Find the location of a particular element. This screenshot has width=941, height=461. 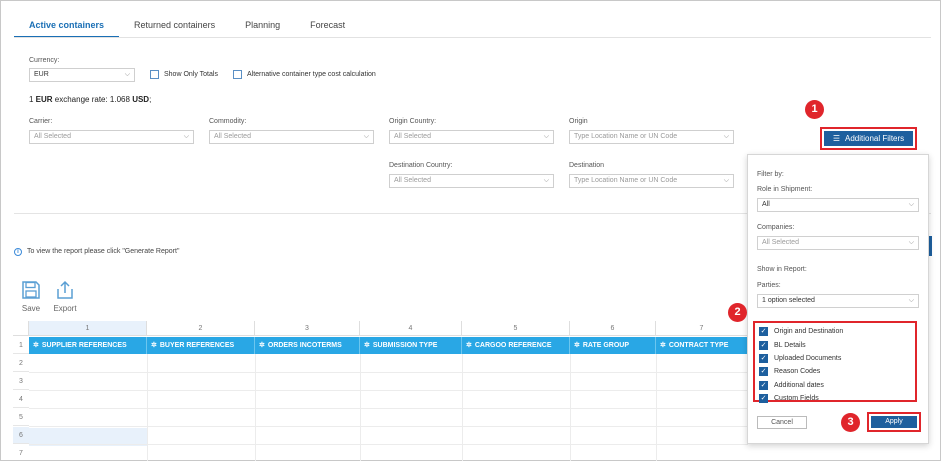

row-number: 3 is located at coordinates (21, 381).